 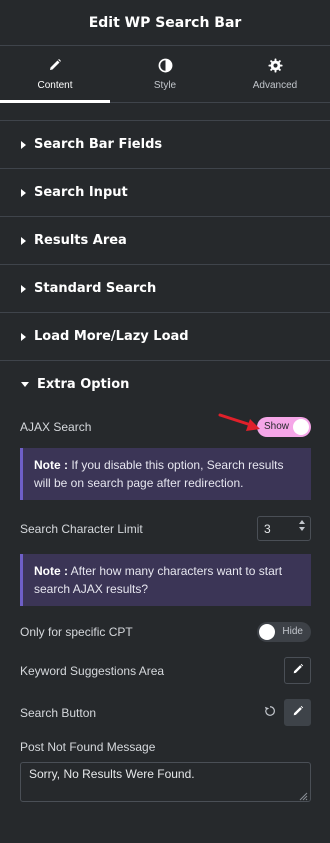 I want to click on search-button-row: Search Button, so click(x=165, y=712).